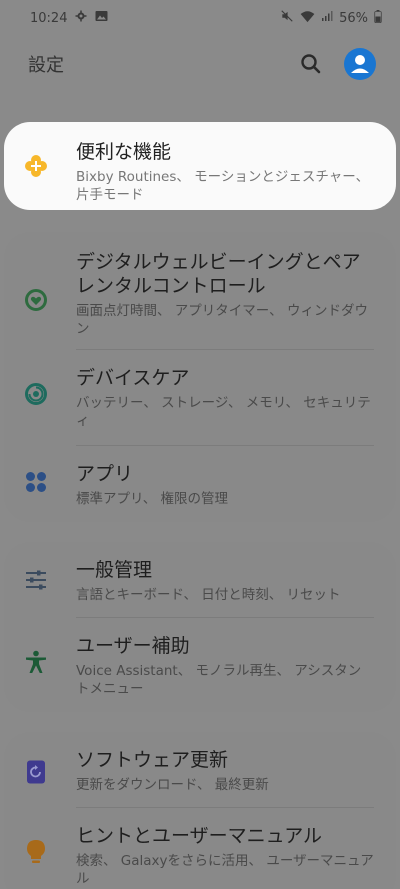  I want to click on status-left: 10:24, so click(69, 18).